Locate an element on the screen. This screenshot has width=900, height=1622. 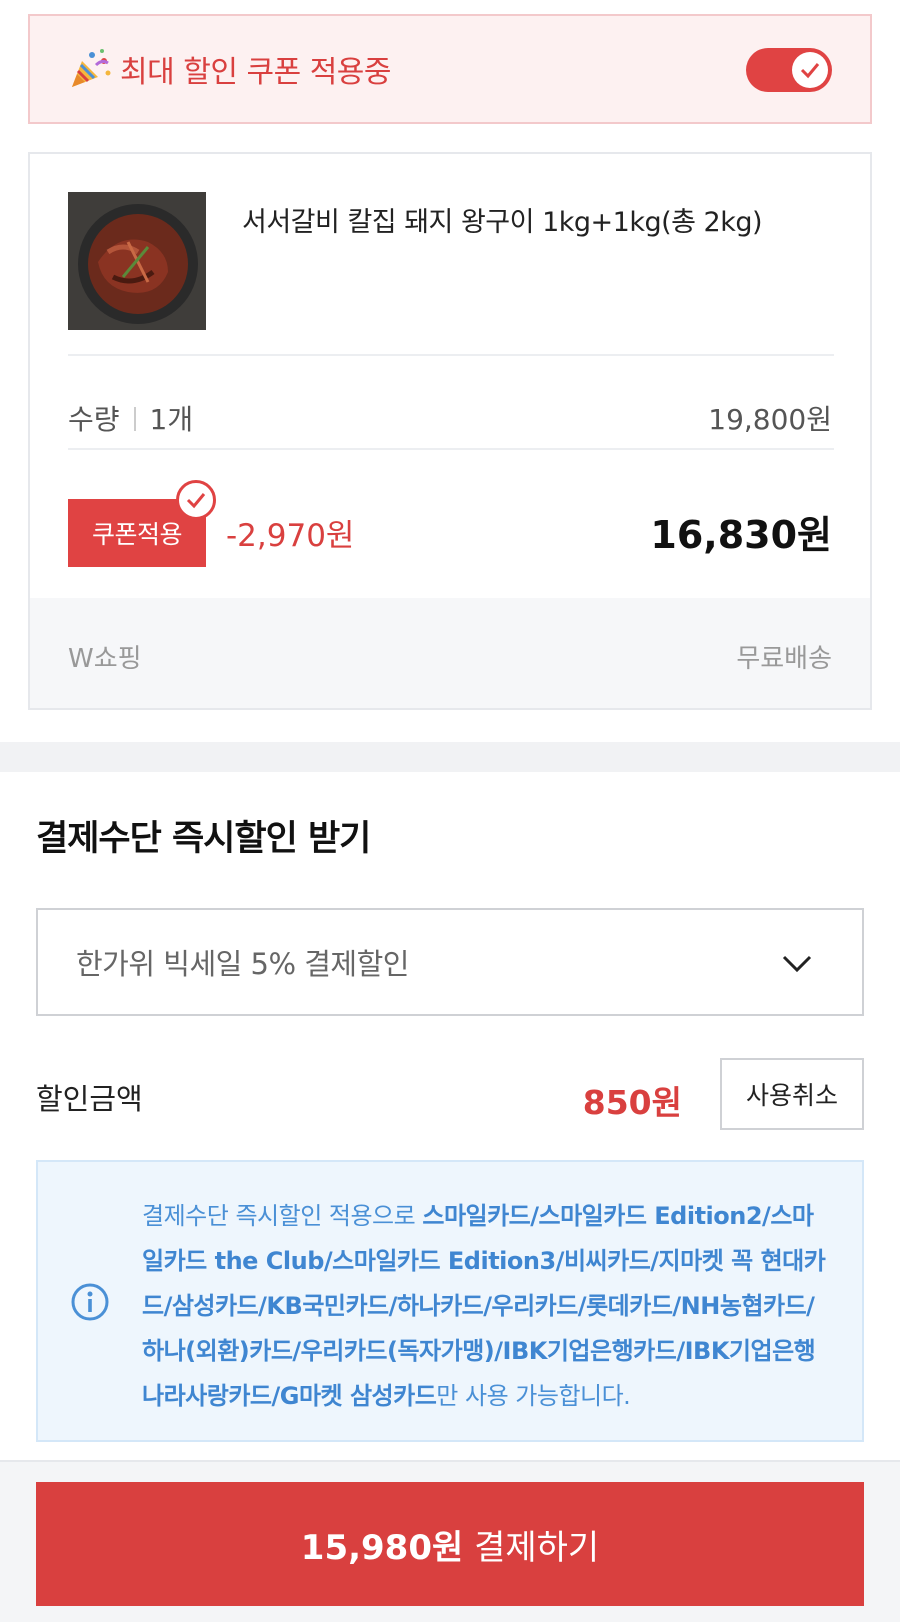
discount-amount-label: 할인금액 is located at coordinates (89, 1099).